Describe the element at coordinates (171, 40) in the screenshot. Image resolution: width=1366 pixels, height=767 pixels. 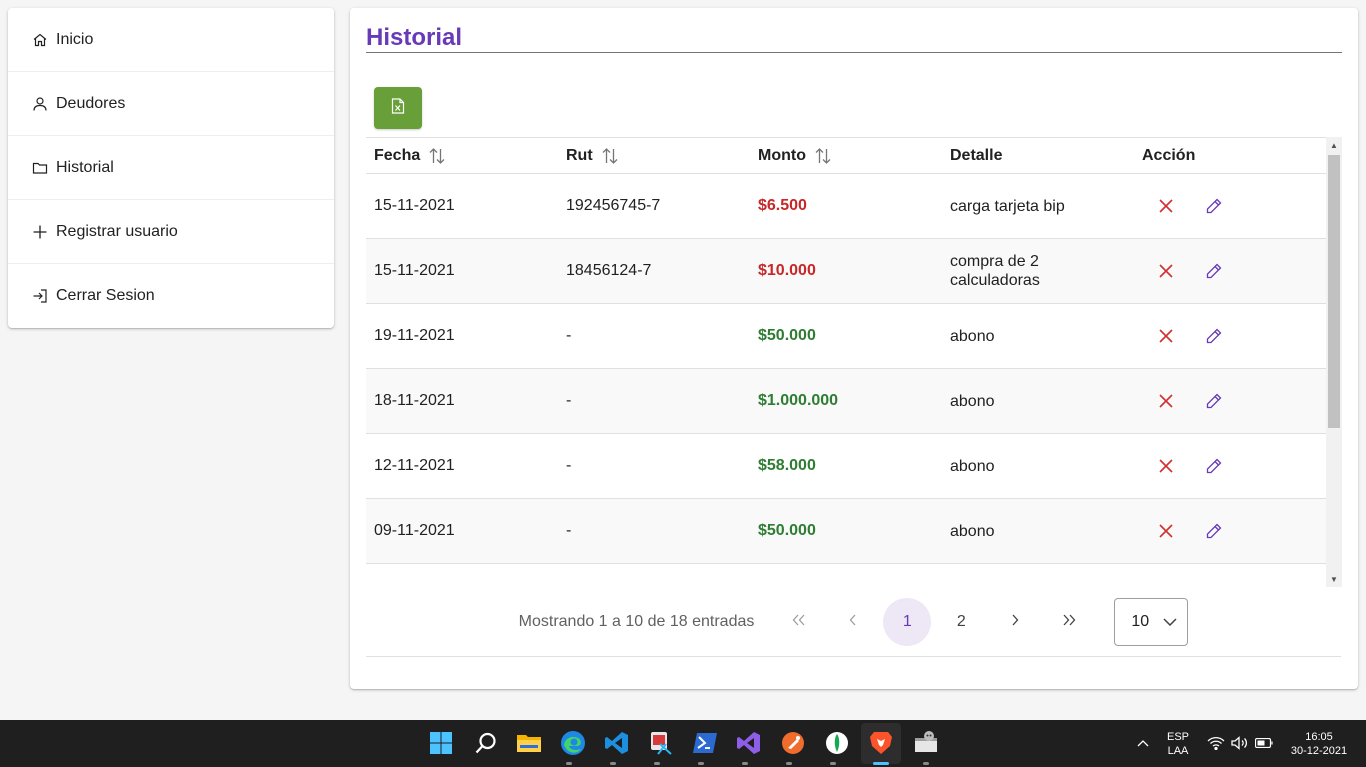
I see `sidebar-item-inicio: Inicio` at that location.